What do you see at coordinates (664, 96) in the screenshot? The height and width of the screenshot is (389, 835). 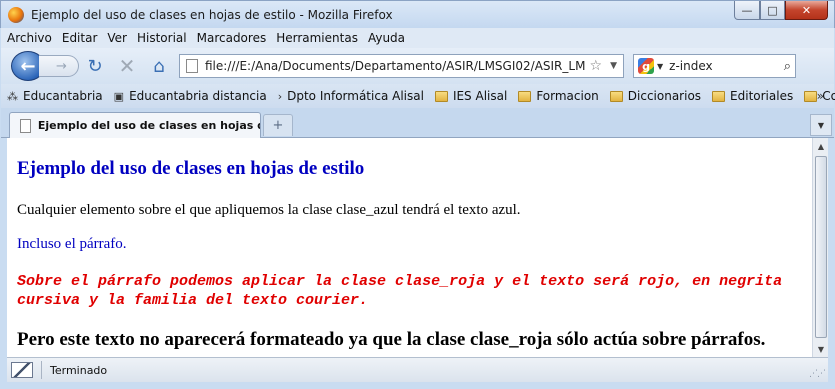 I see `bookmark-label: Diccionarios` at bounding box center [664, 96].